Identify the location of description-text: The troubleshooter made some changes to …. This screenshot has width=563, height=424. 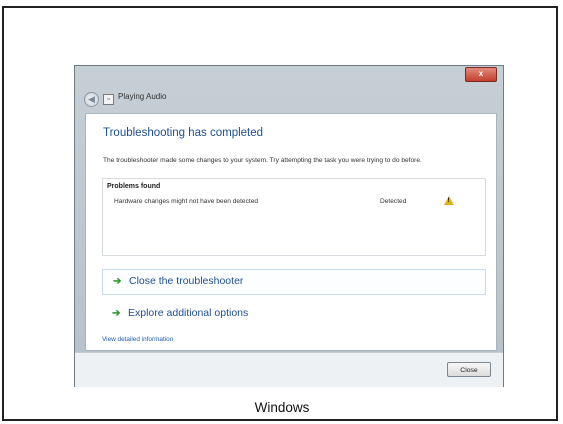
(262, 160).